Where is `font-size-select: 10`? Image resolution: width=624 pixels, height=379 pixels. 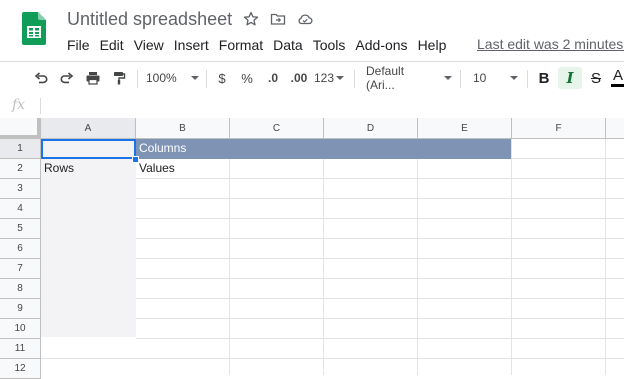 font-size-select: 10 is located at coordinates (498, 78).